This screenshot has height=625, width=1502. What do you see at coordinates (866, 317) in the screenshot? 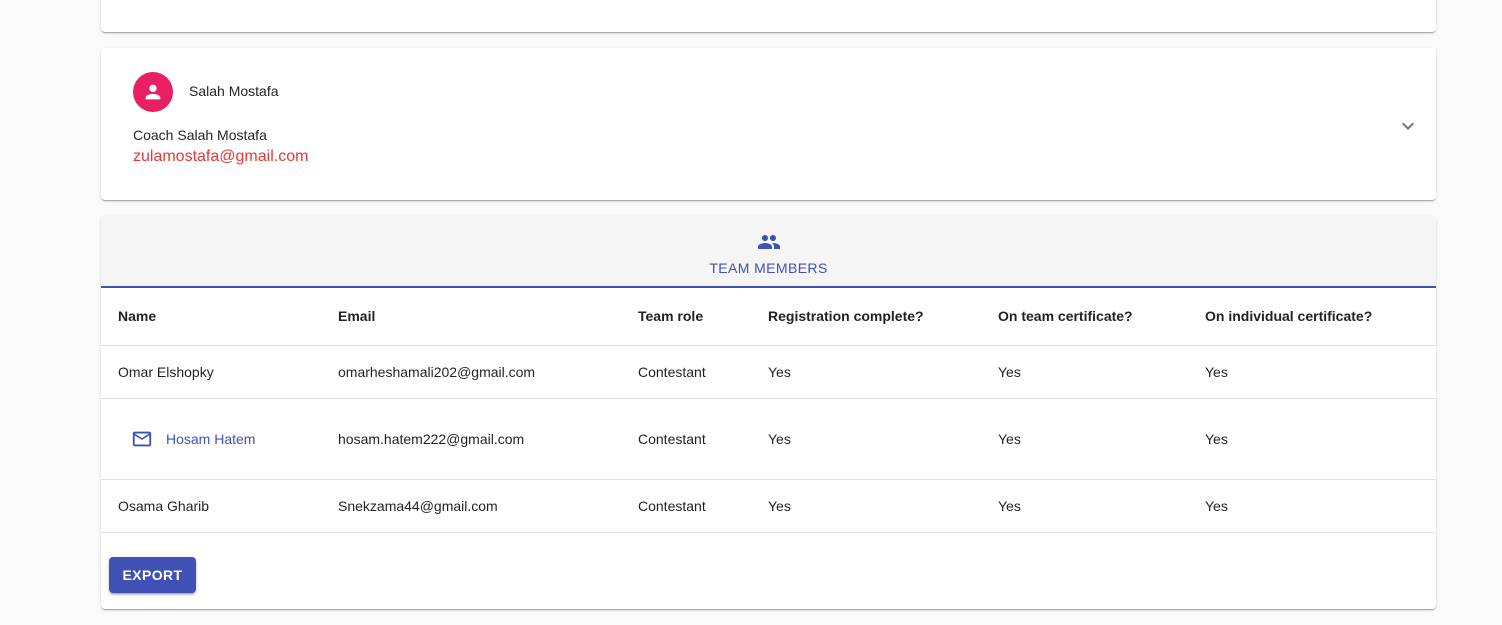
I see `header-registration-complete: Registration complete?` at bounding box center [866, 317].